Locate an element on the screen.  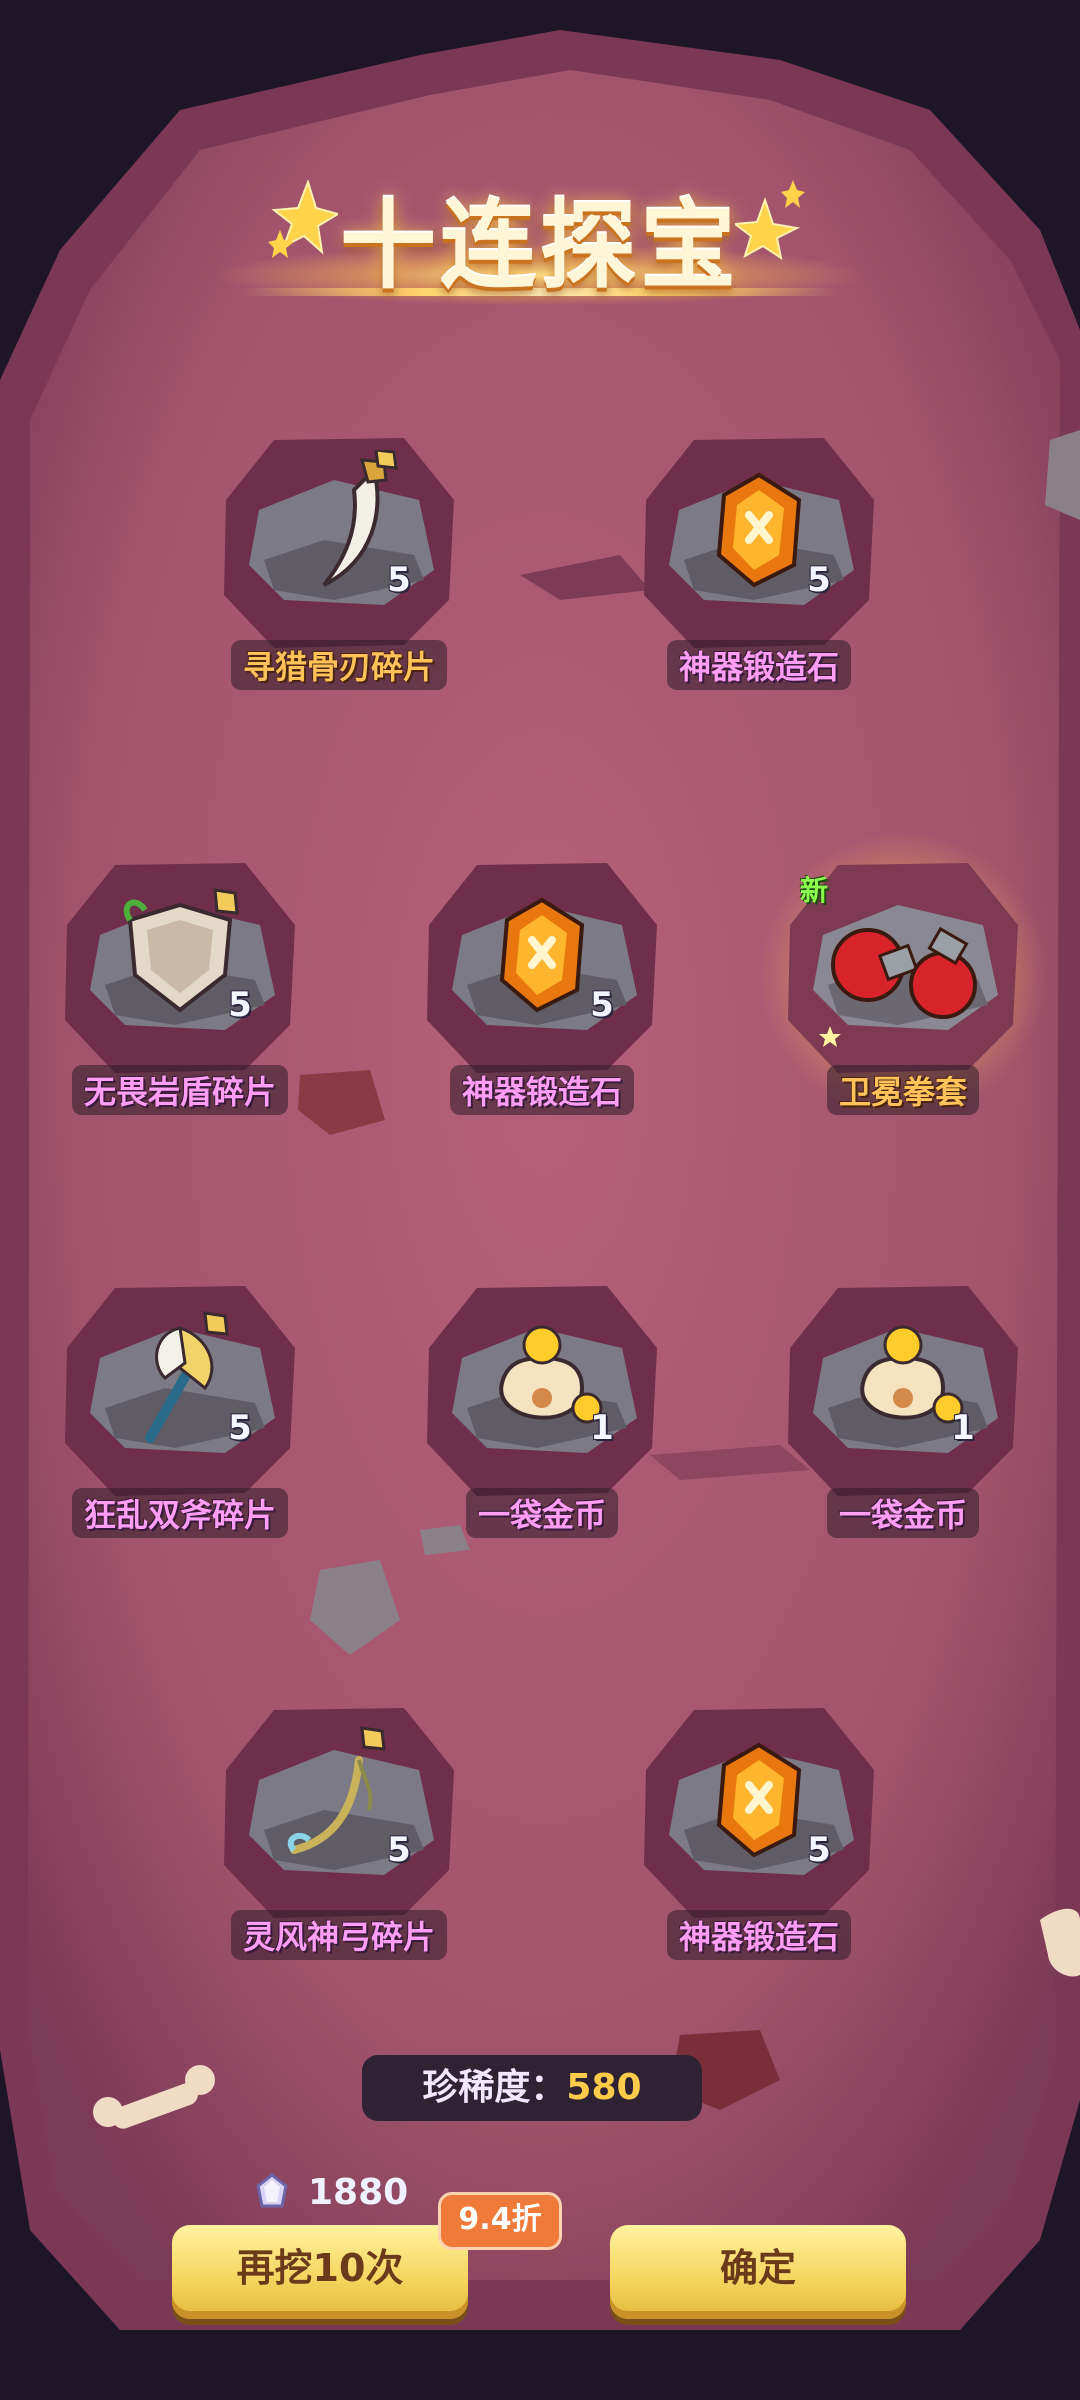
item-name: 狂乱双斧碎片 is located at coordinates (180, 1513).